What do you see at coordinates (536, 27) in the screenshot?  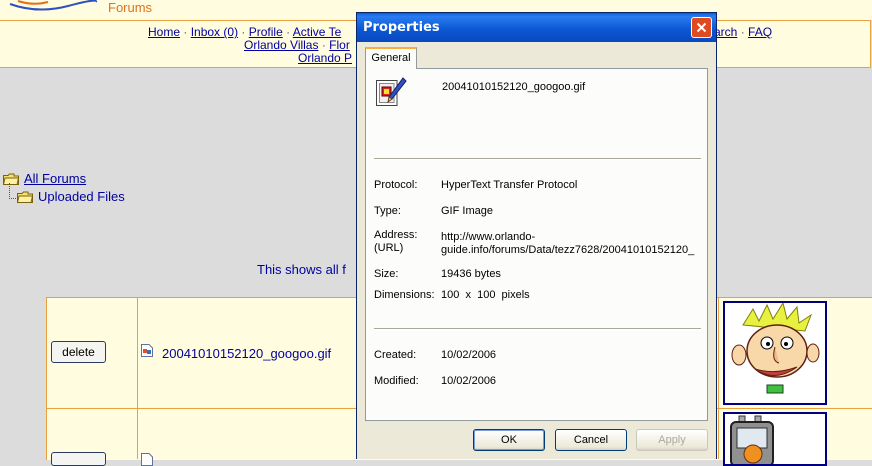 I see `dialog-titlebar: Properties` at bounding box center [536, 27].